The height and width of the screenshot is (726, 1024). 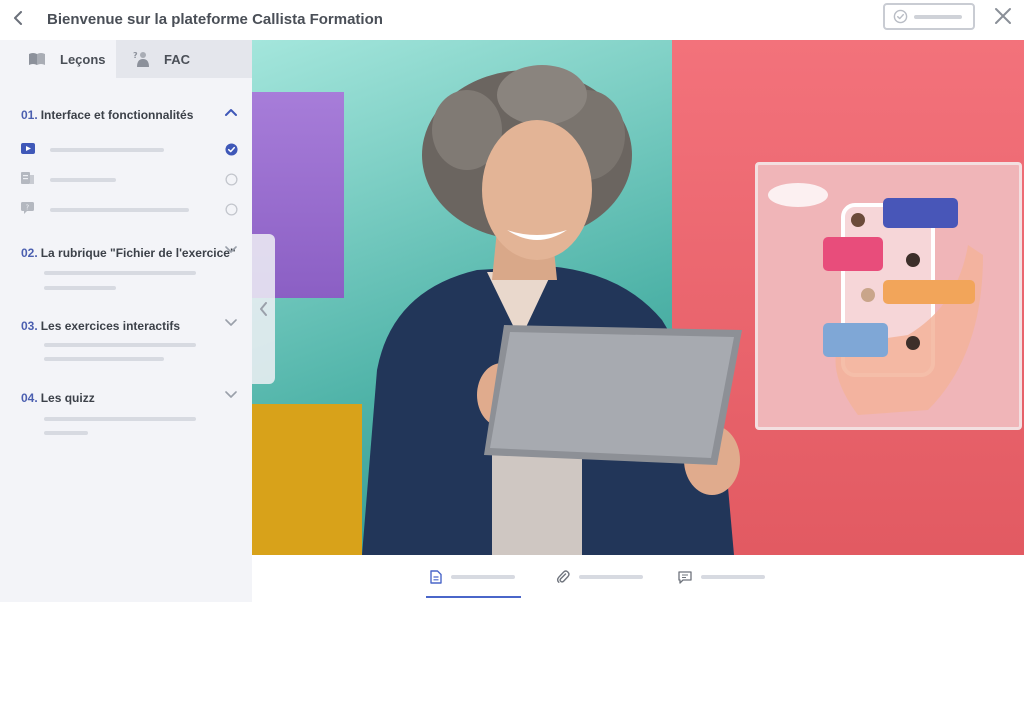 What do you see at coordinates (117, 115) in the screenshot?
I see `section-title: Interface et fonctionnalités` at bounding box center [117, 115].